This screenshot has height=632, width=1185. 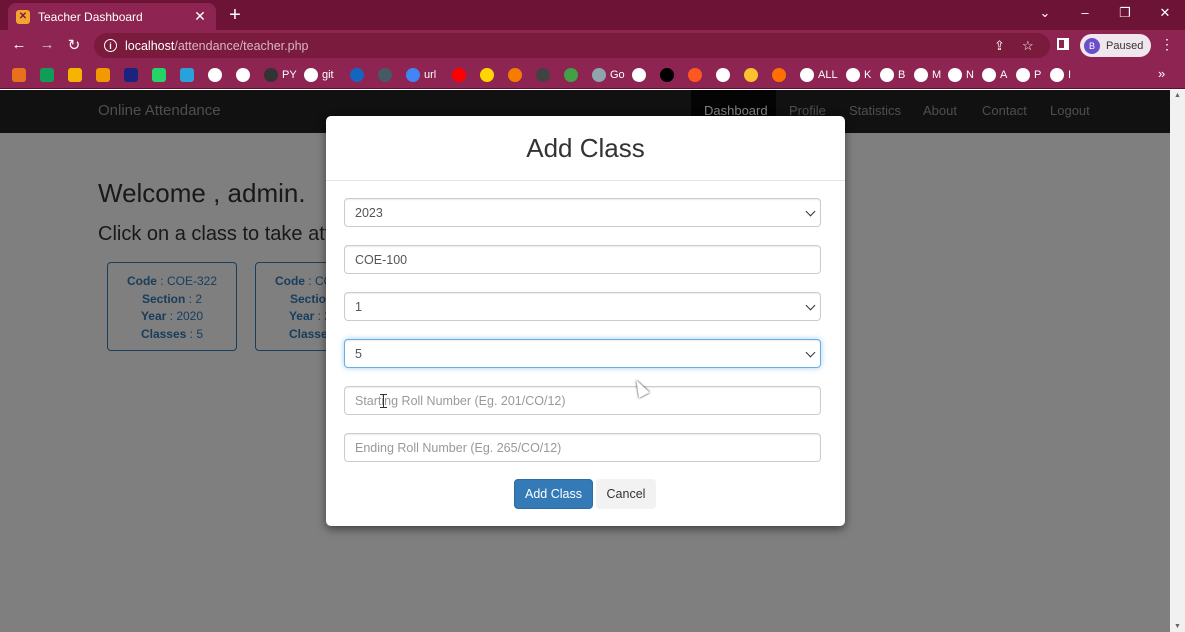 What do you see at coordinates (1085, 12) in the screenshot?
I see `minimize-icon: –` at bounding box center [1085, 12].